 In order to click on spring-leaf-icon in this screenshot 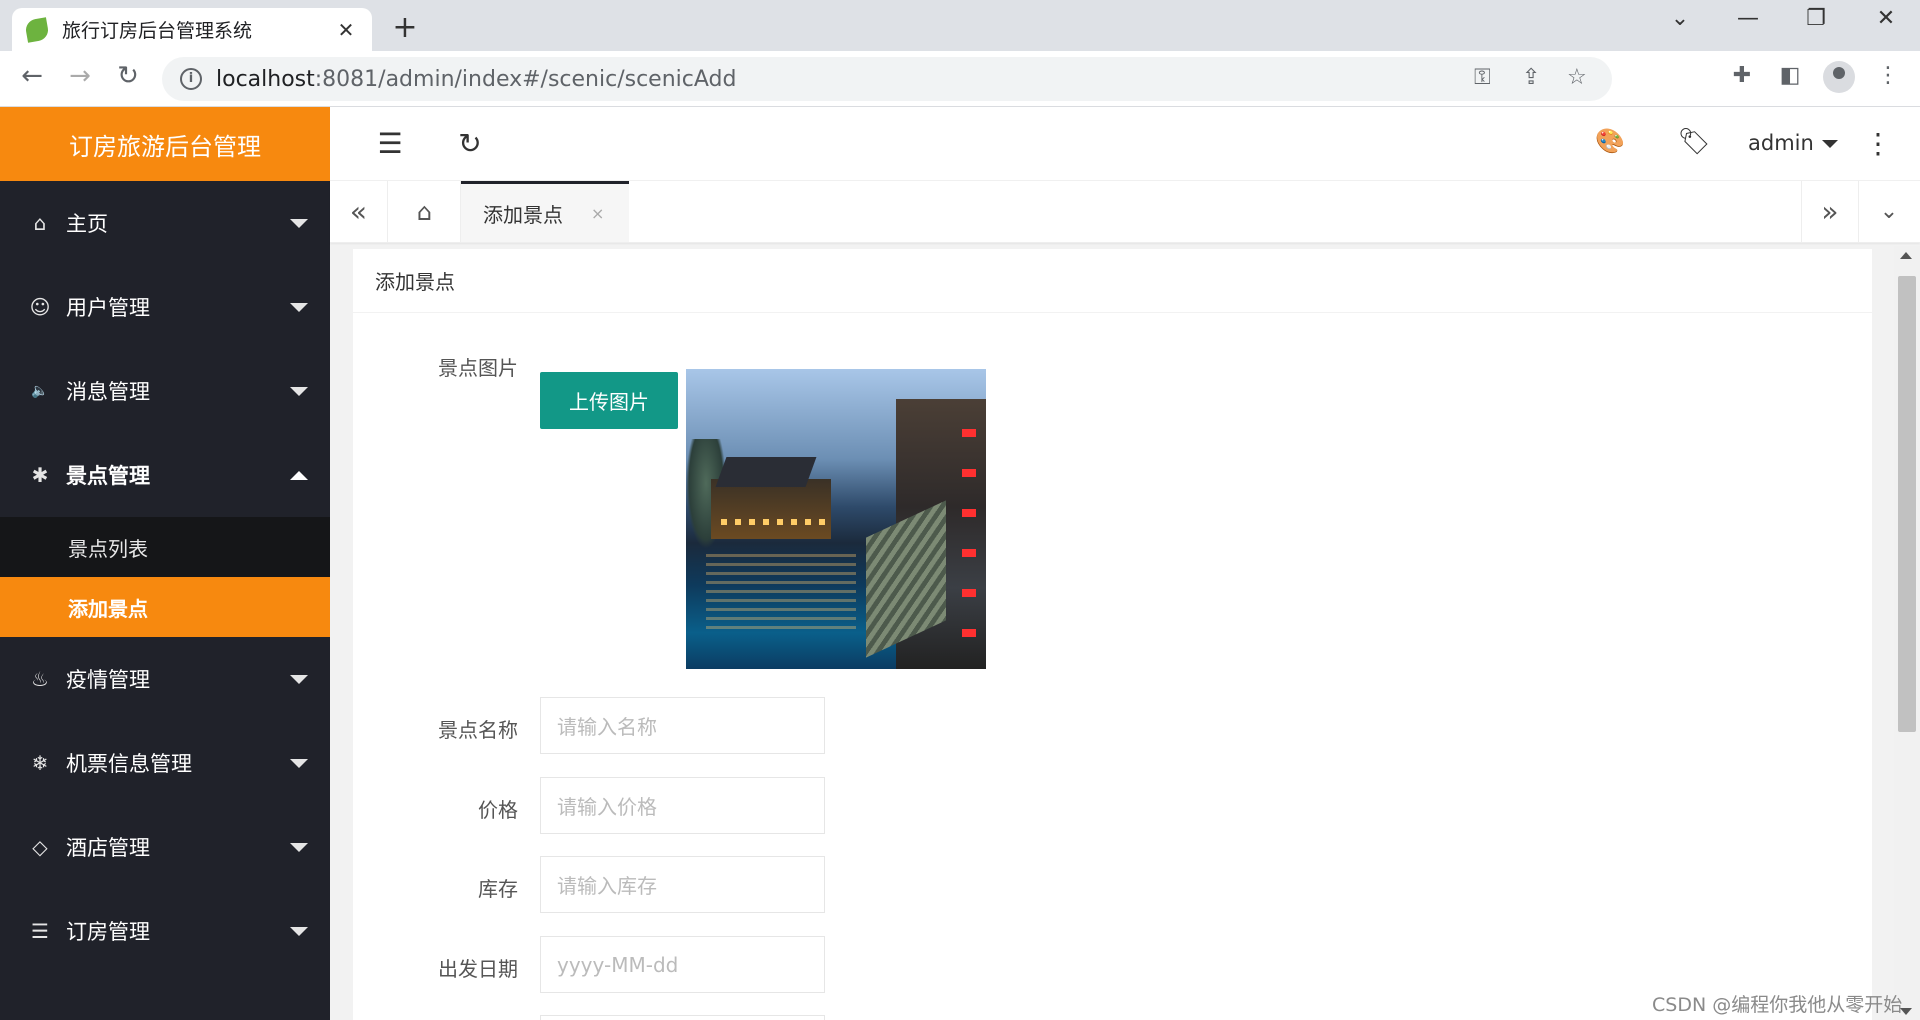, I will do `click(37, 29)`.